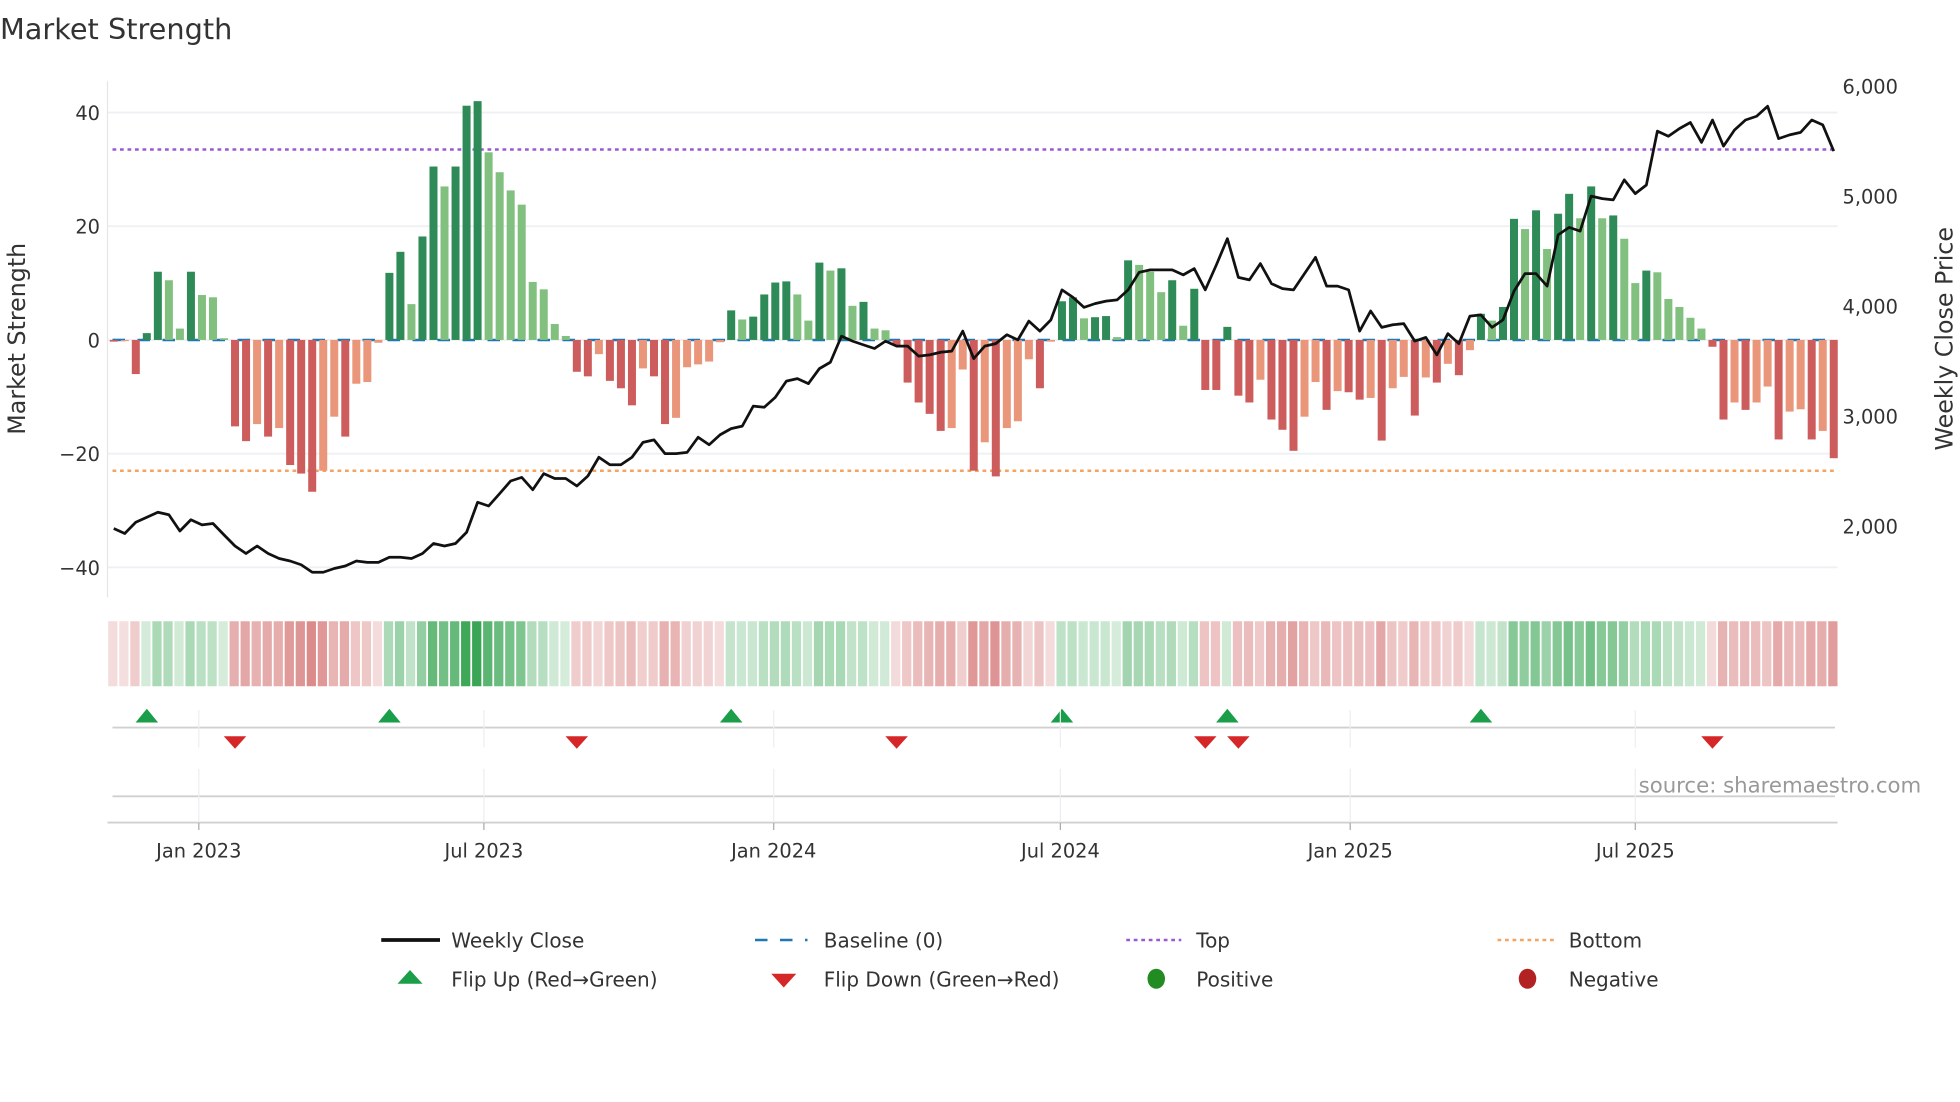  What do you see at coordinates (1870, 87) in the screenshot?
I see `y2-tick-label: 6,000` at bounding box center [1870, 87].